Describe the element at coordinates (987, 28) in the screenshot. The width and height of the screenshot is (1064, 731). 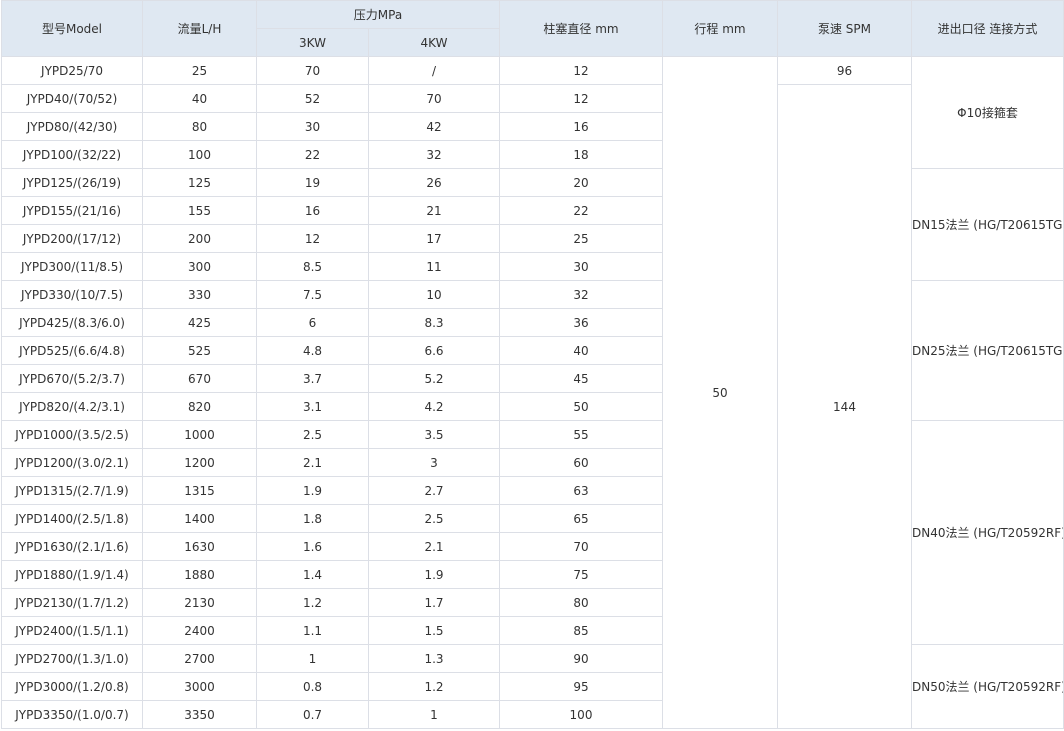
I see `header-port: 进出口径 连接方式` at that location.